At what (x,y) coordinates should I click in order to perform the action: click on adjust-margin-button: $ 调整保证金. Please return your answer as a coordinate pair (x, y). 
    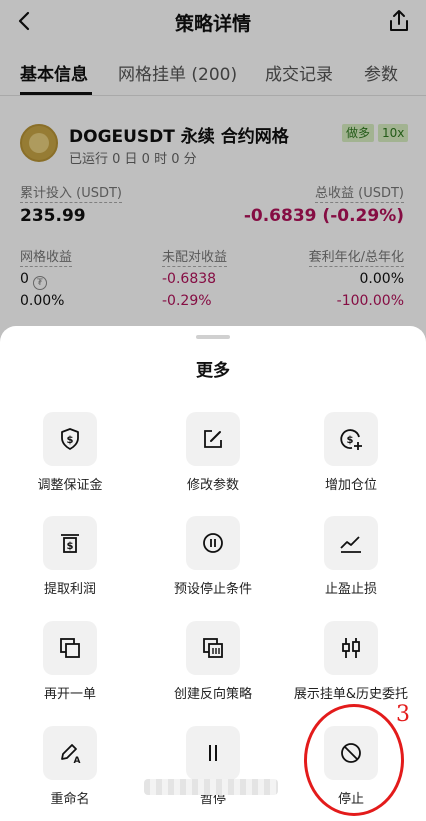
    Looking at the image, I should click on (70, 460).